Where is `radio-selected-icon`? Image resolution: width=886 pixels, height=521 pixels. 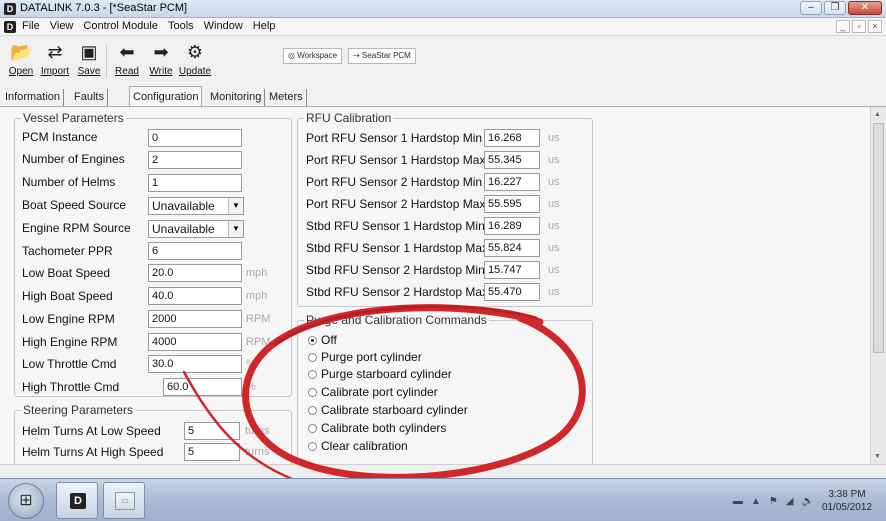
radio-selected-icon is located at coordinates (312, 340).